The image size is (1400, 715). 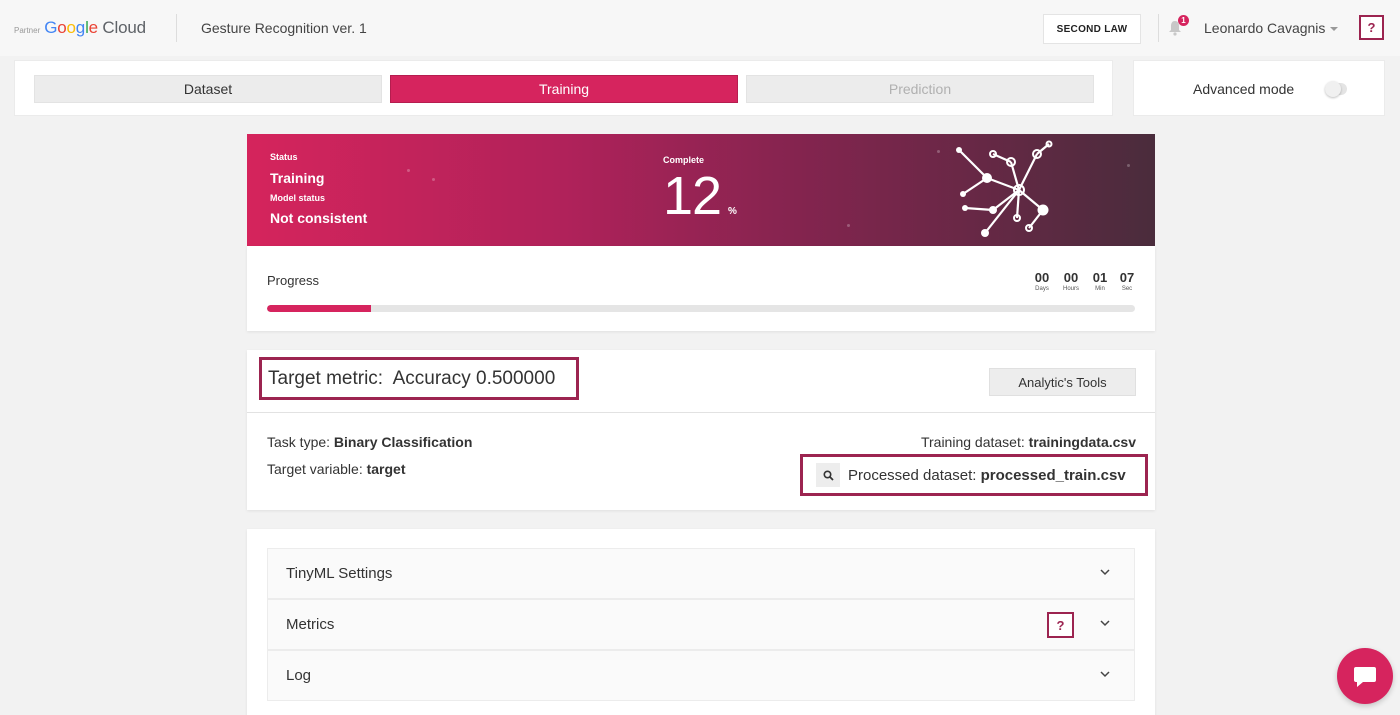 I want to click on accordion-metrics: Metrics ?, so click(x=701, y=624).